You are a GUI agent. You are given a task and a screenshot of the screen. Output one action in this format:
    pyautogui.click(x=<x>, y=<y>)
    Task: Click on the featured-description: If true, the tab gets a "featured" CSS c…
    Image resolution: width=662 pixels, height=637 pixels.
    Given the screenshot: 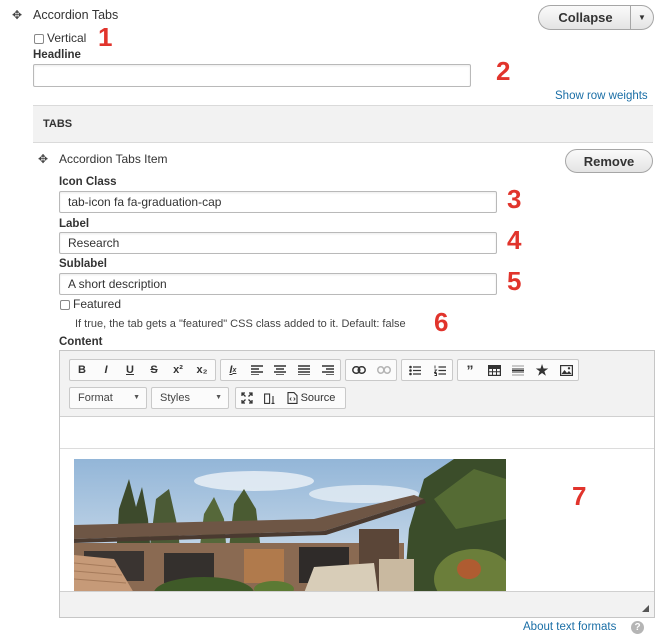 What is the action you would take?
    pyautogui.click(x=240, y=324)
    